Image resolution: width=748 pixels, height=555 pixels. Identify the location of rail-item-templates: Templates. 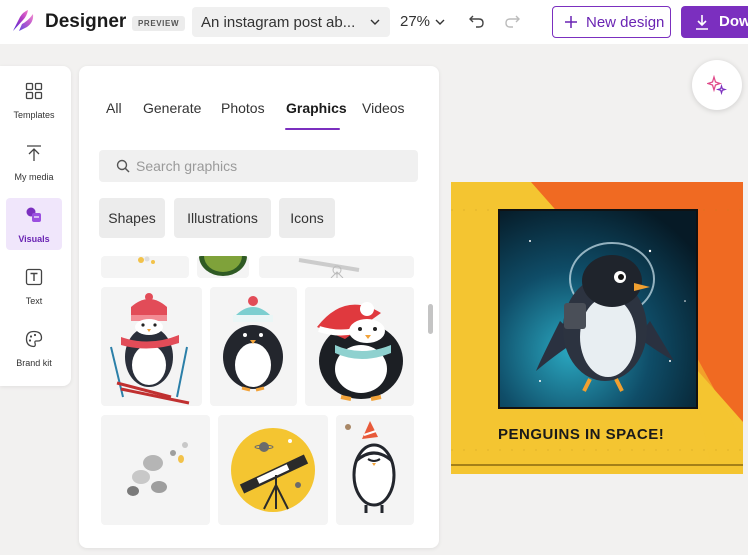
(34, 100).